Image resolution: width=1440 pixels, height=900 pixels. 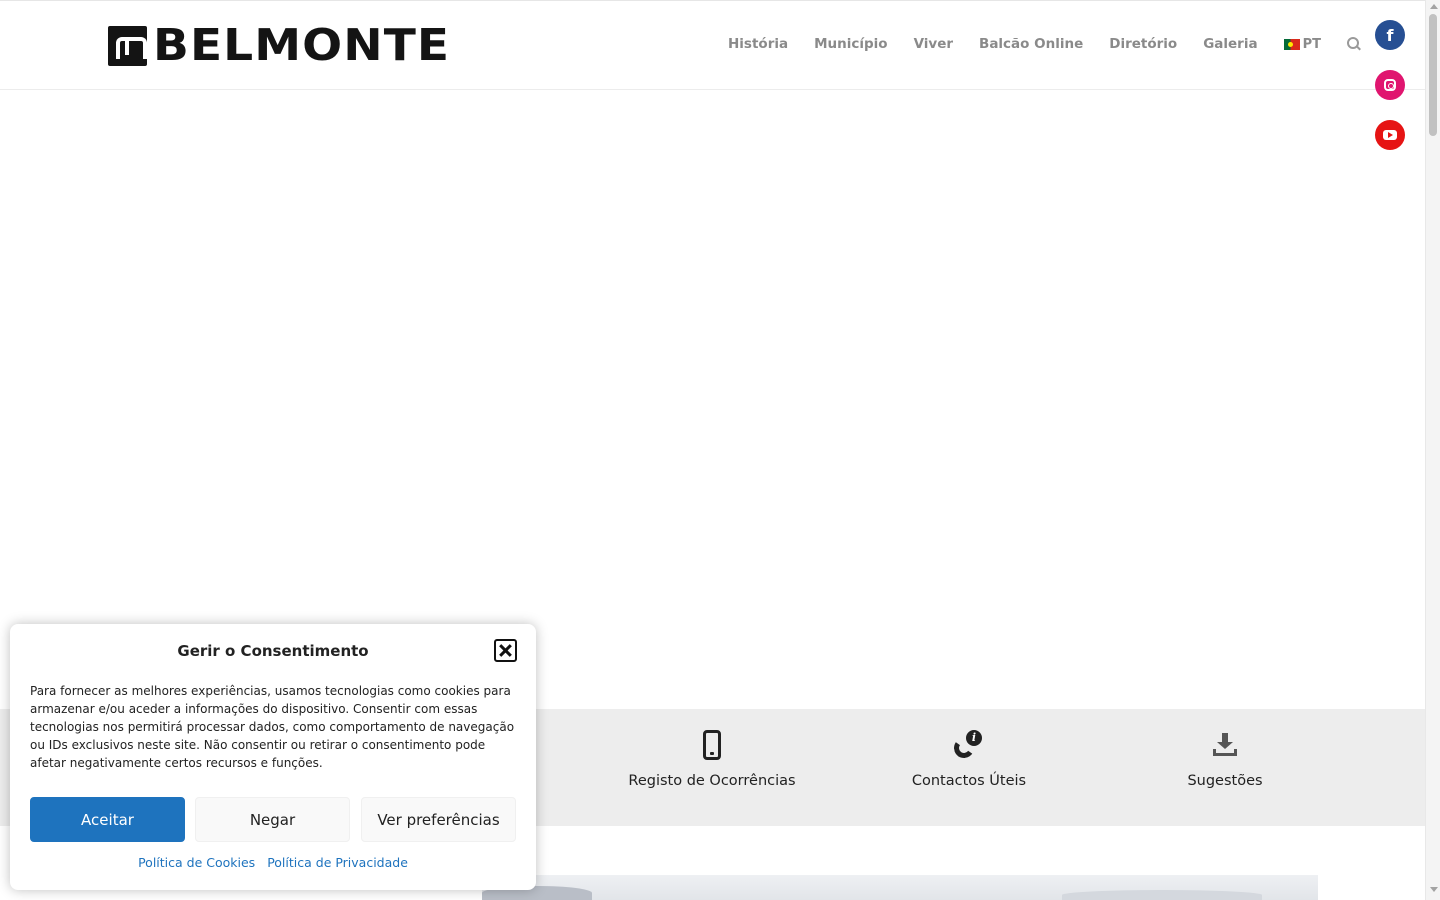 I want to click on instagram-icon, so click(x=1390, y=85).